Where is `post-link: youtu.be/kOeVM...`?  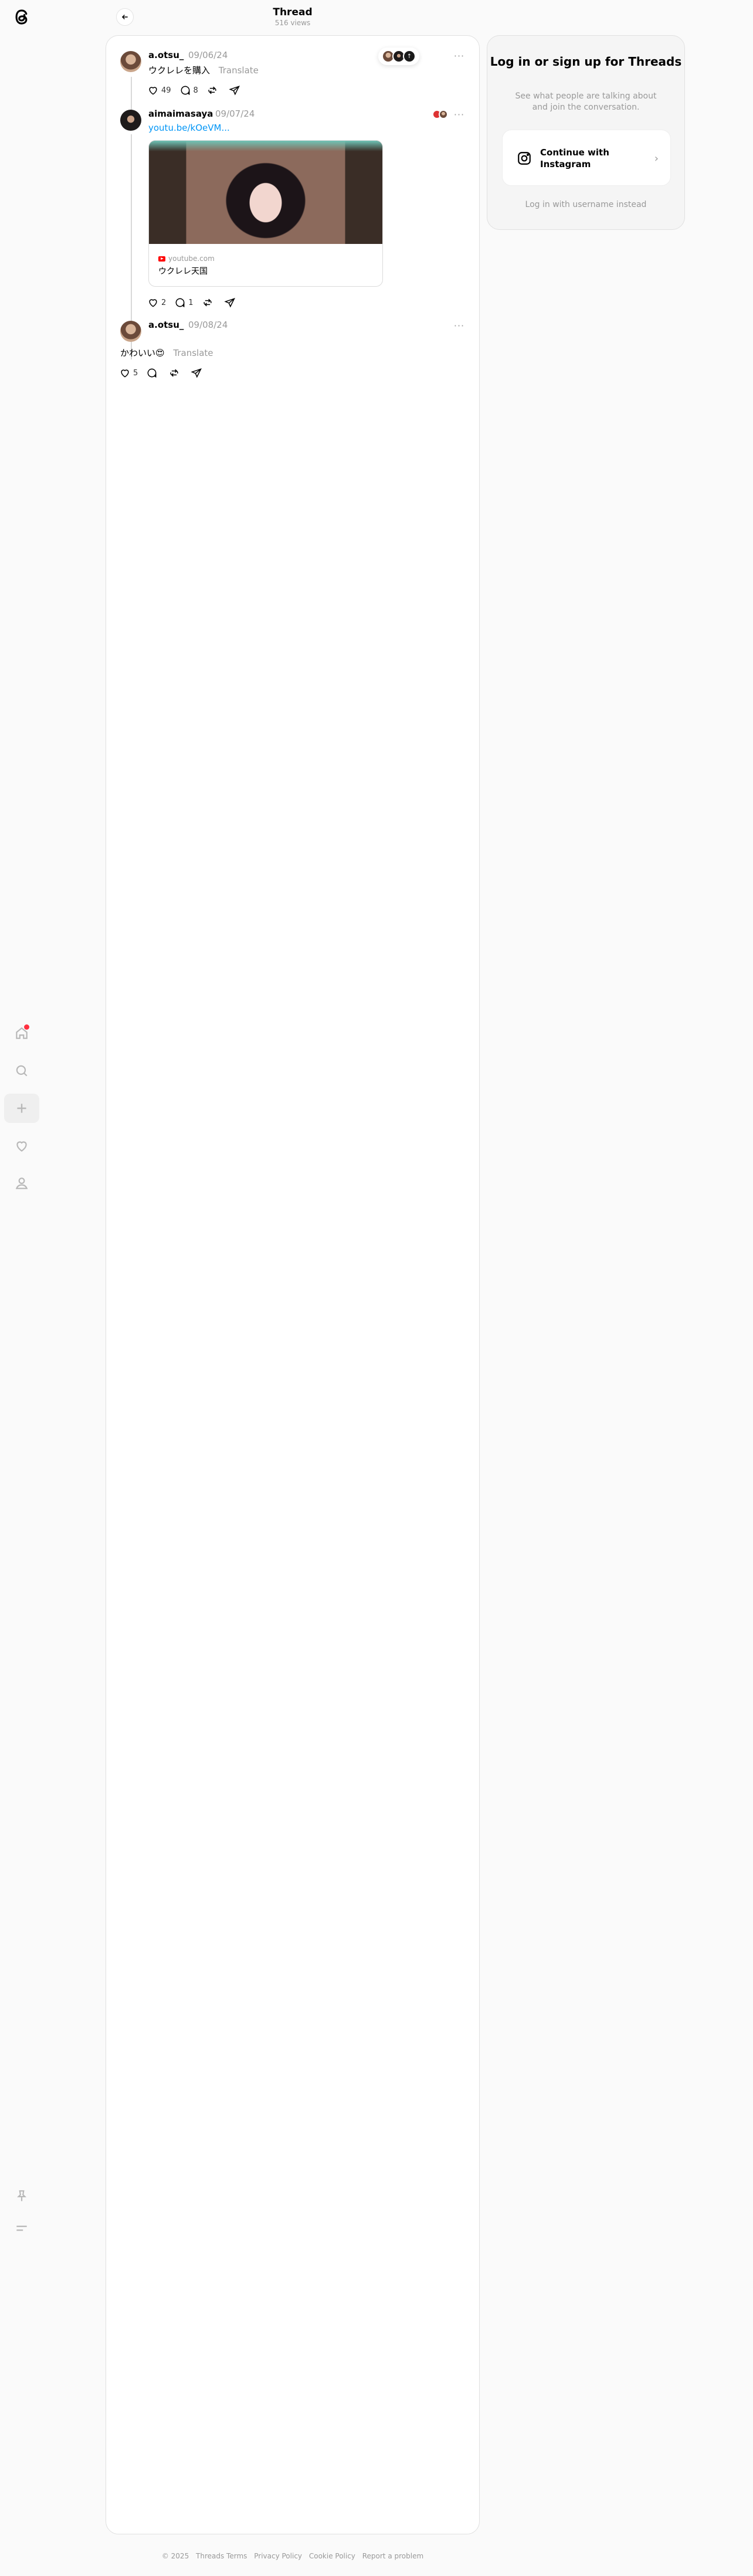 post-link: youtu.be/kOeVM... is located at coordinates (189, 128).